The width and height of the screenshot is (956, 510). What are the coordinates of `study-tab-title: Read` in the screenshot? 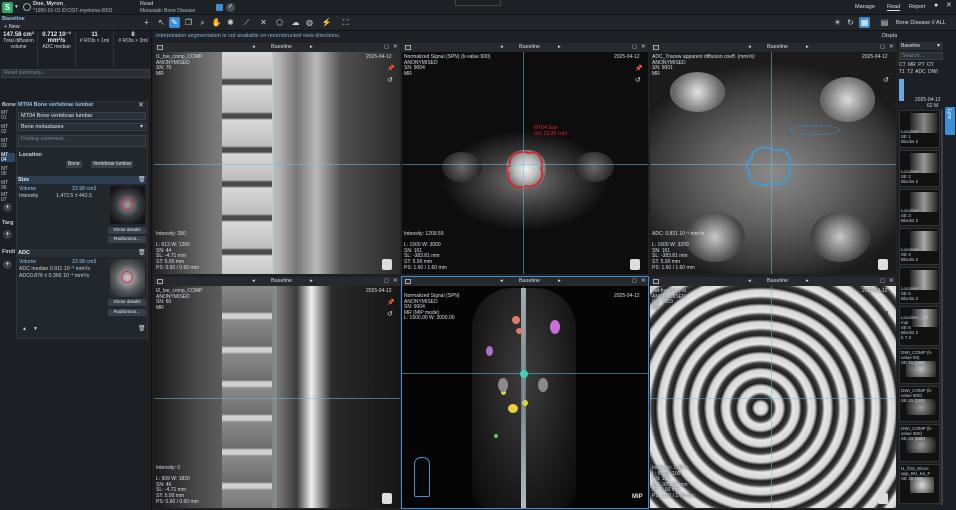 It's located at (146, 4).